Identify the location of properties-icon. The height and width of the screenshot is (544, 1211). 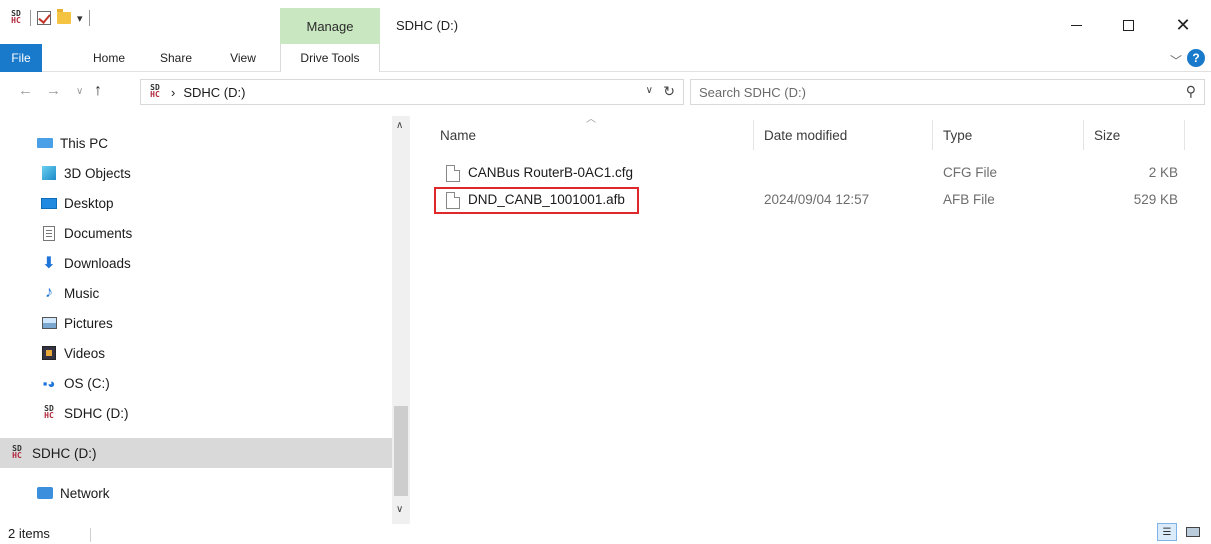
(44, 18).